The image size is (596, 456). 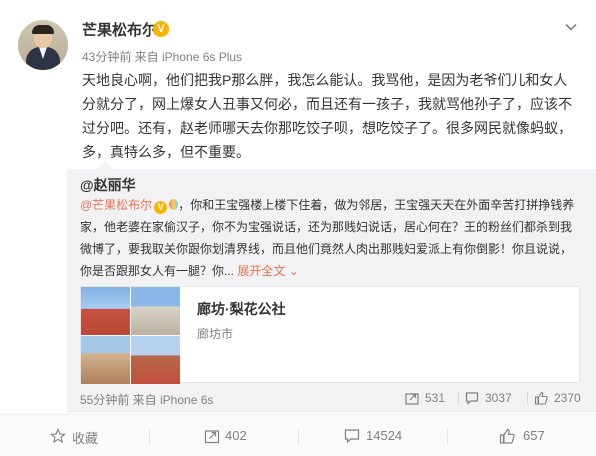 I want to click on original-repost-stat: 531, so click(x=429, y=398).